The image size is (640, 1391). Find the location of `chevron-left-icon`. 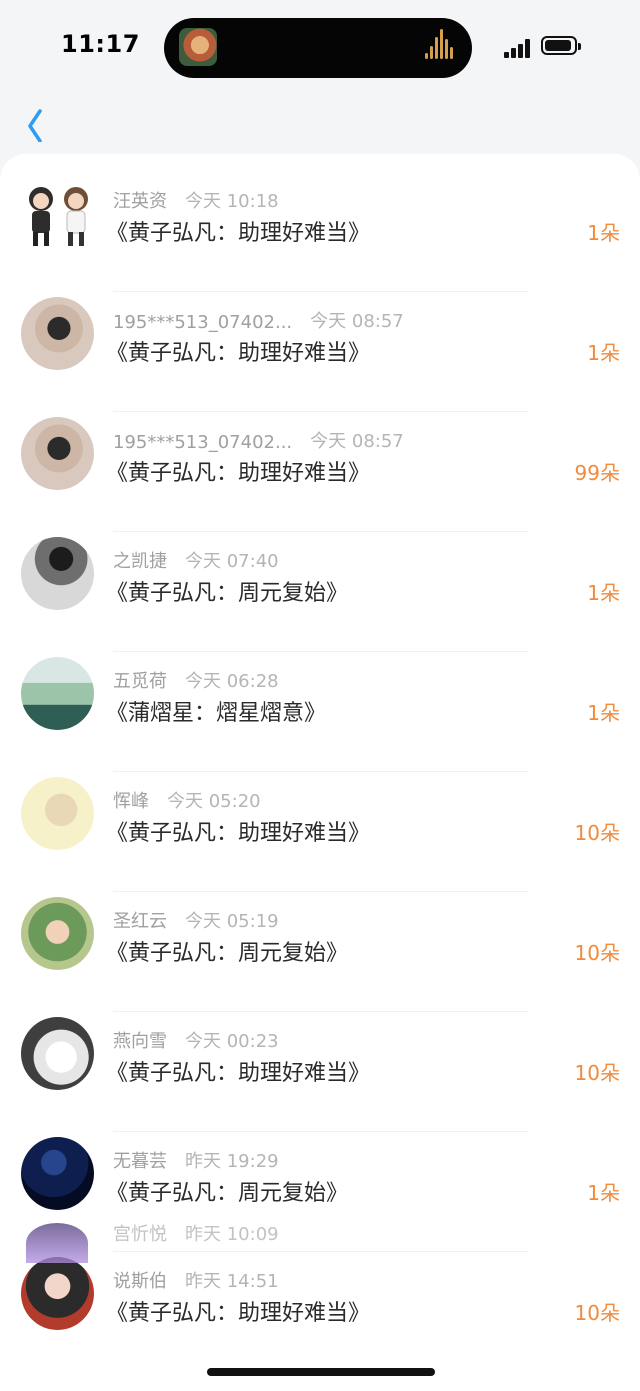

chevron-left-icon is located at coordinates (35, 126).